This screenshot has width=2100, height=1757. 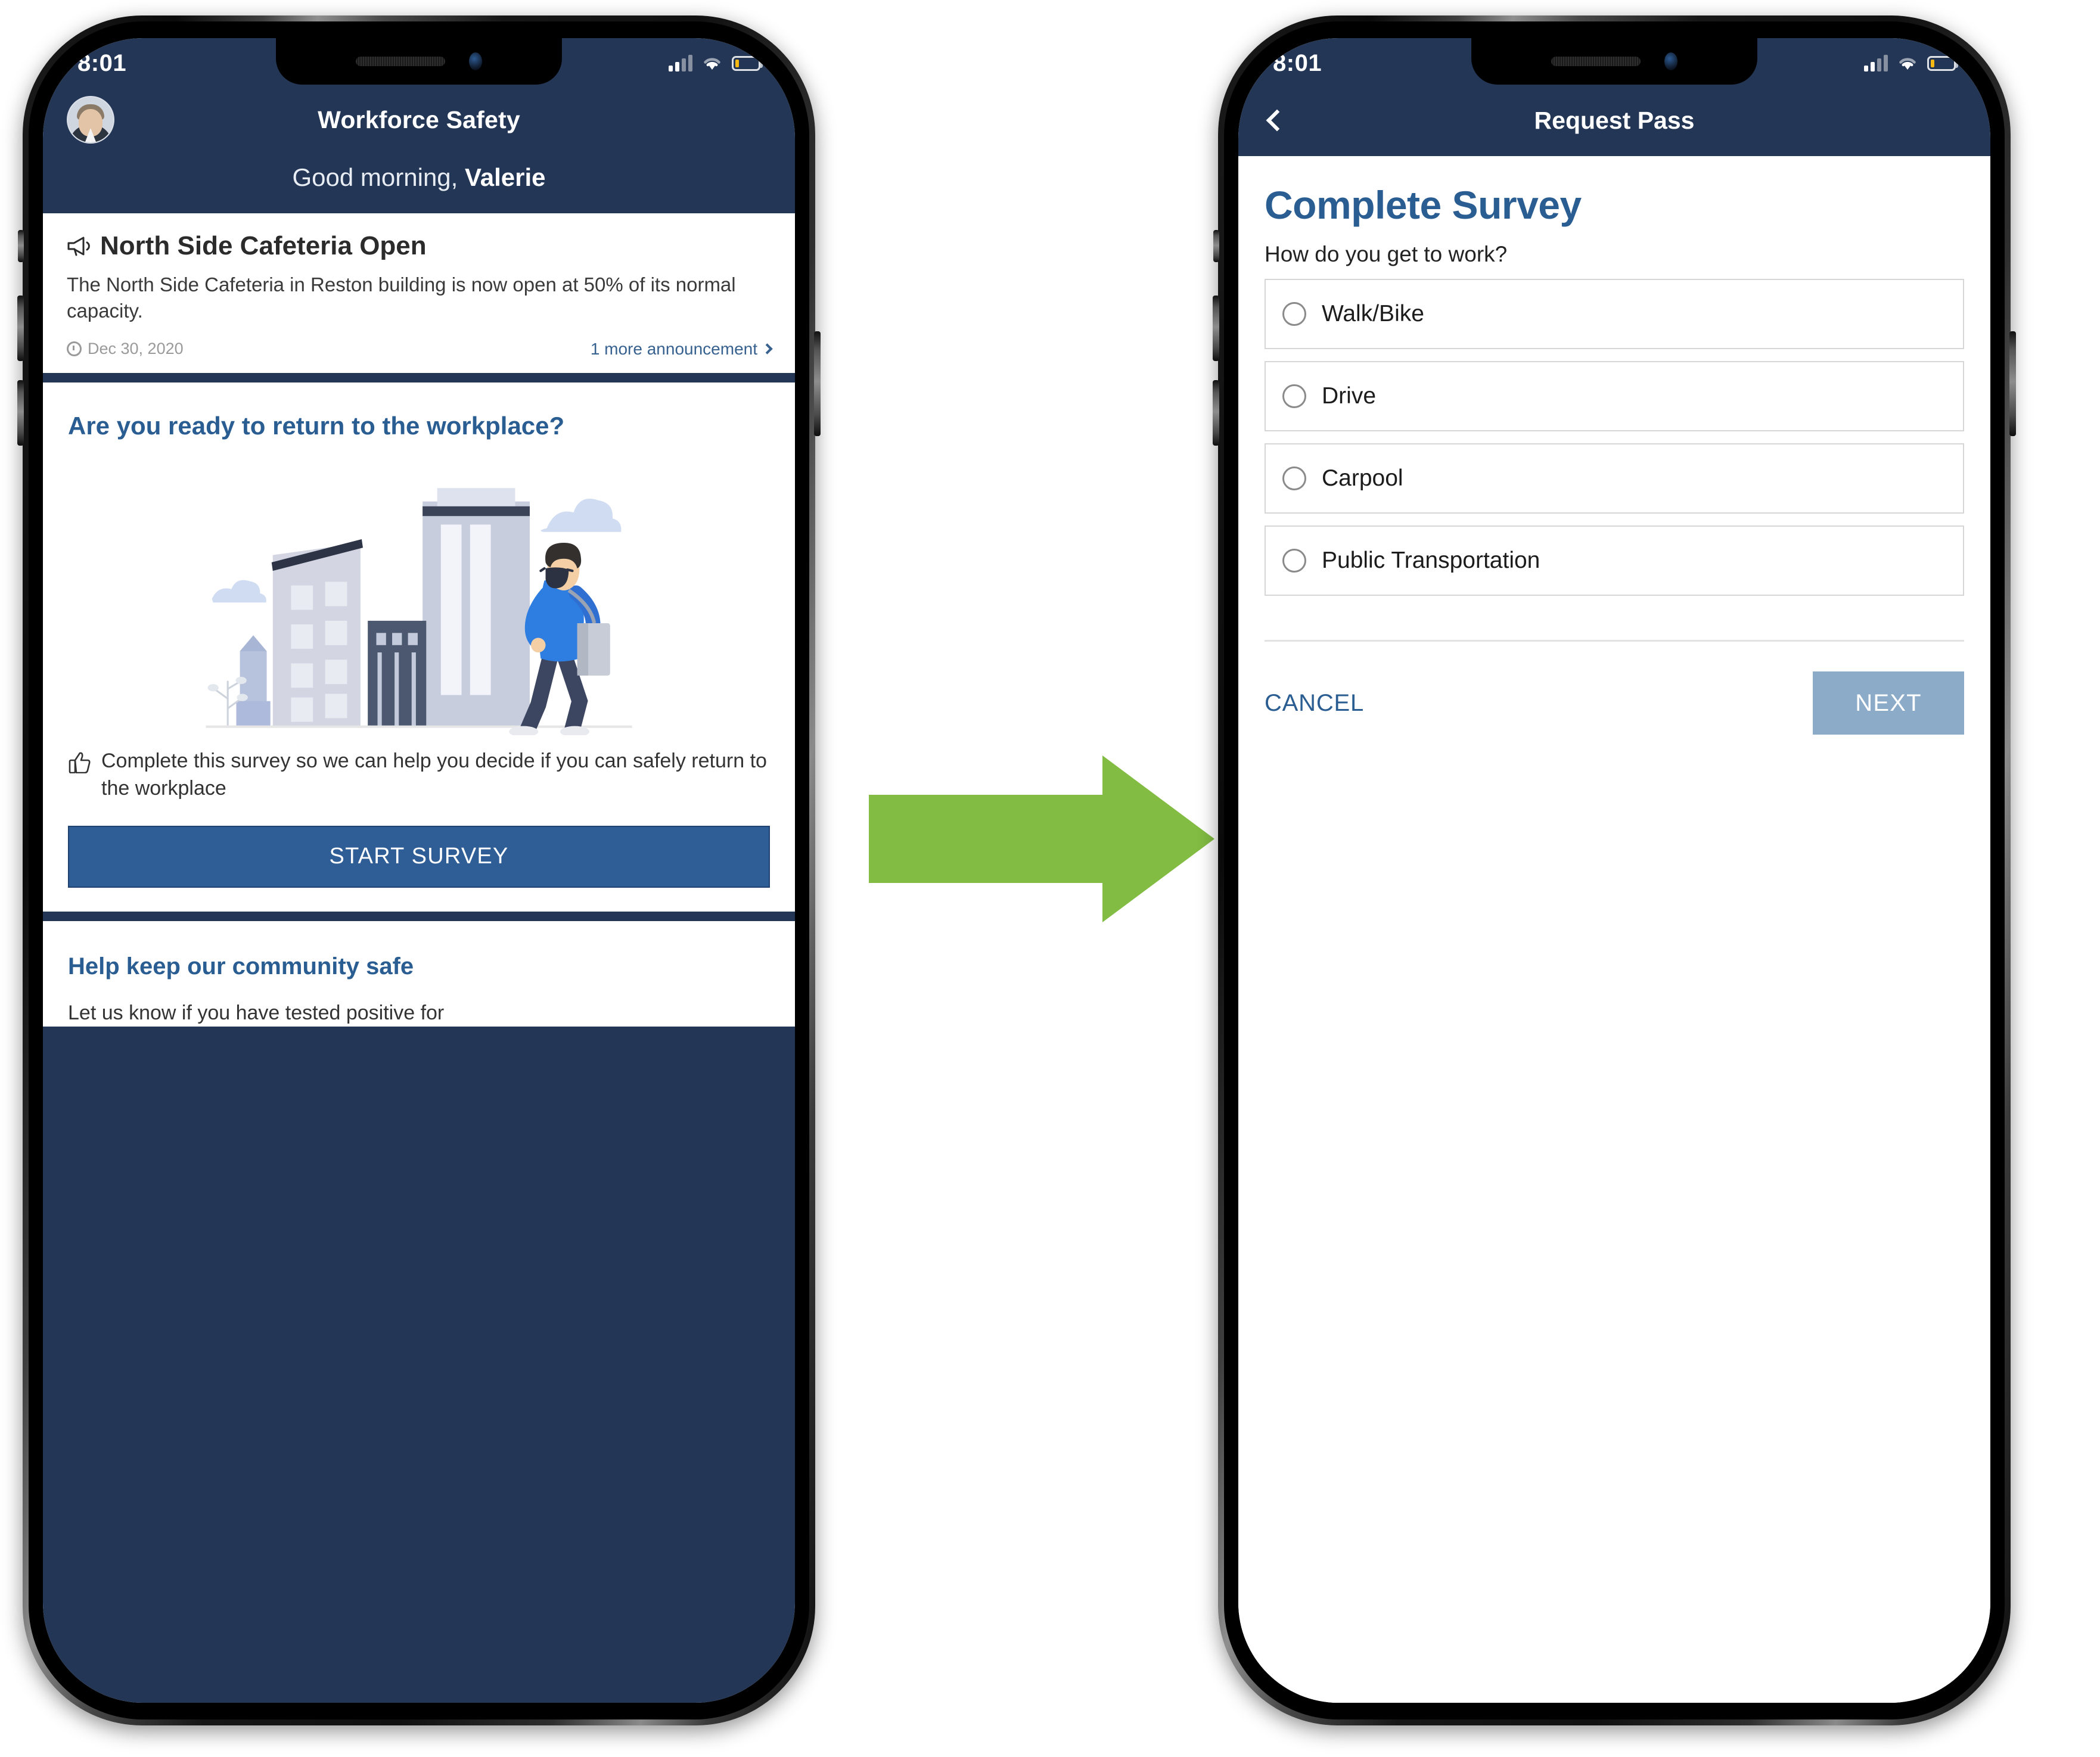 I want to click on signal-bars-icon-right, so click(x=1876, y=63).